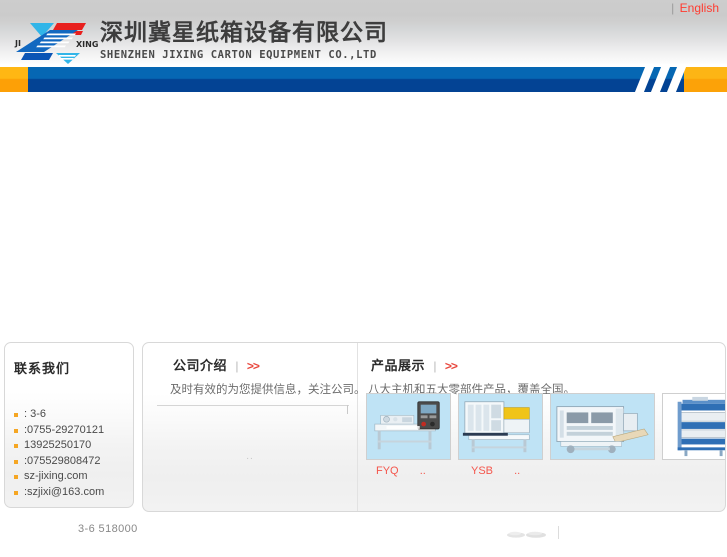  I want to click on product-caption-2: YSB .., so click(495, 471).